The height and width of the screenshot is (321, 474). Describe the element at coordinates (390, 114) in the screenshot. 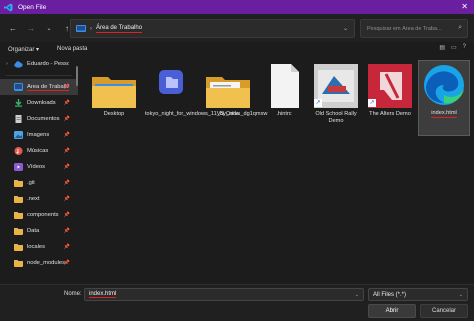

I see `file-name: The Alters Demo` at that location.